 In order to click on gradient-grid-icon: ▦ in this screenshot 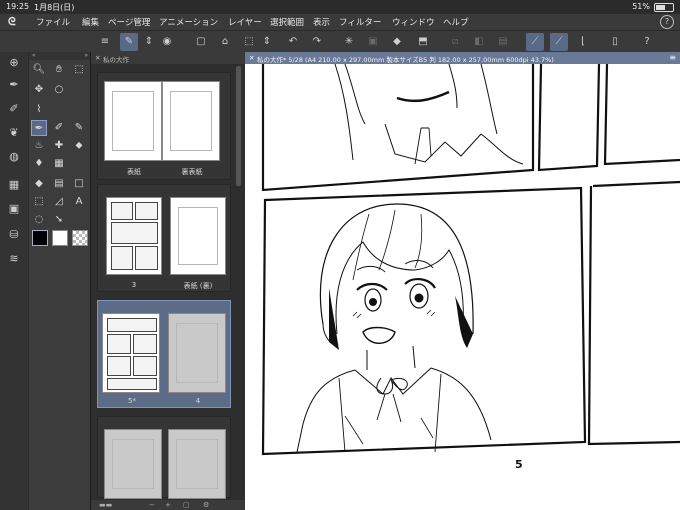, I will do `click(59, 164)`.